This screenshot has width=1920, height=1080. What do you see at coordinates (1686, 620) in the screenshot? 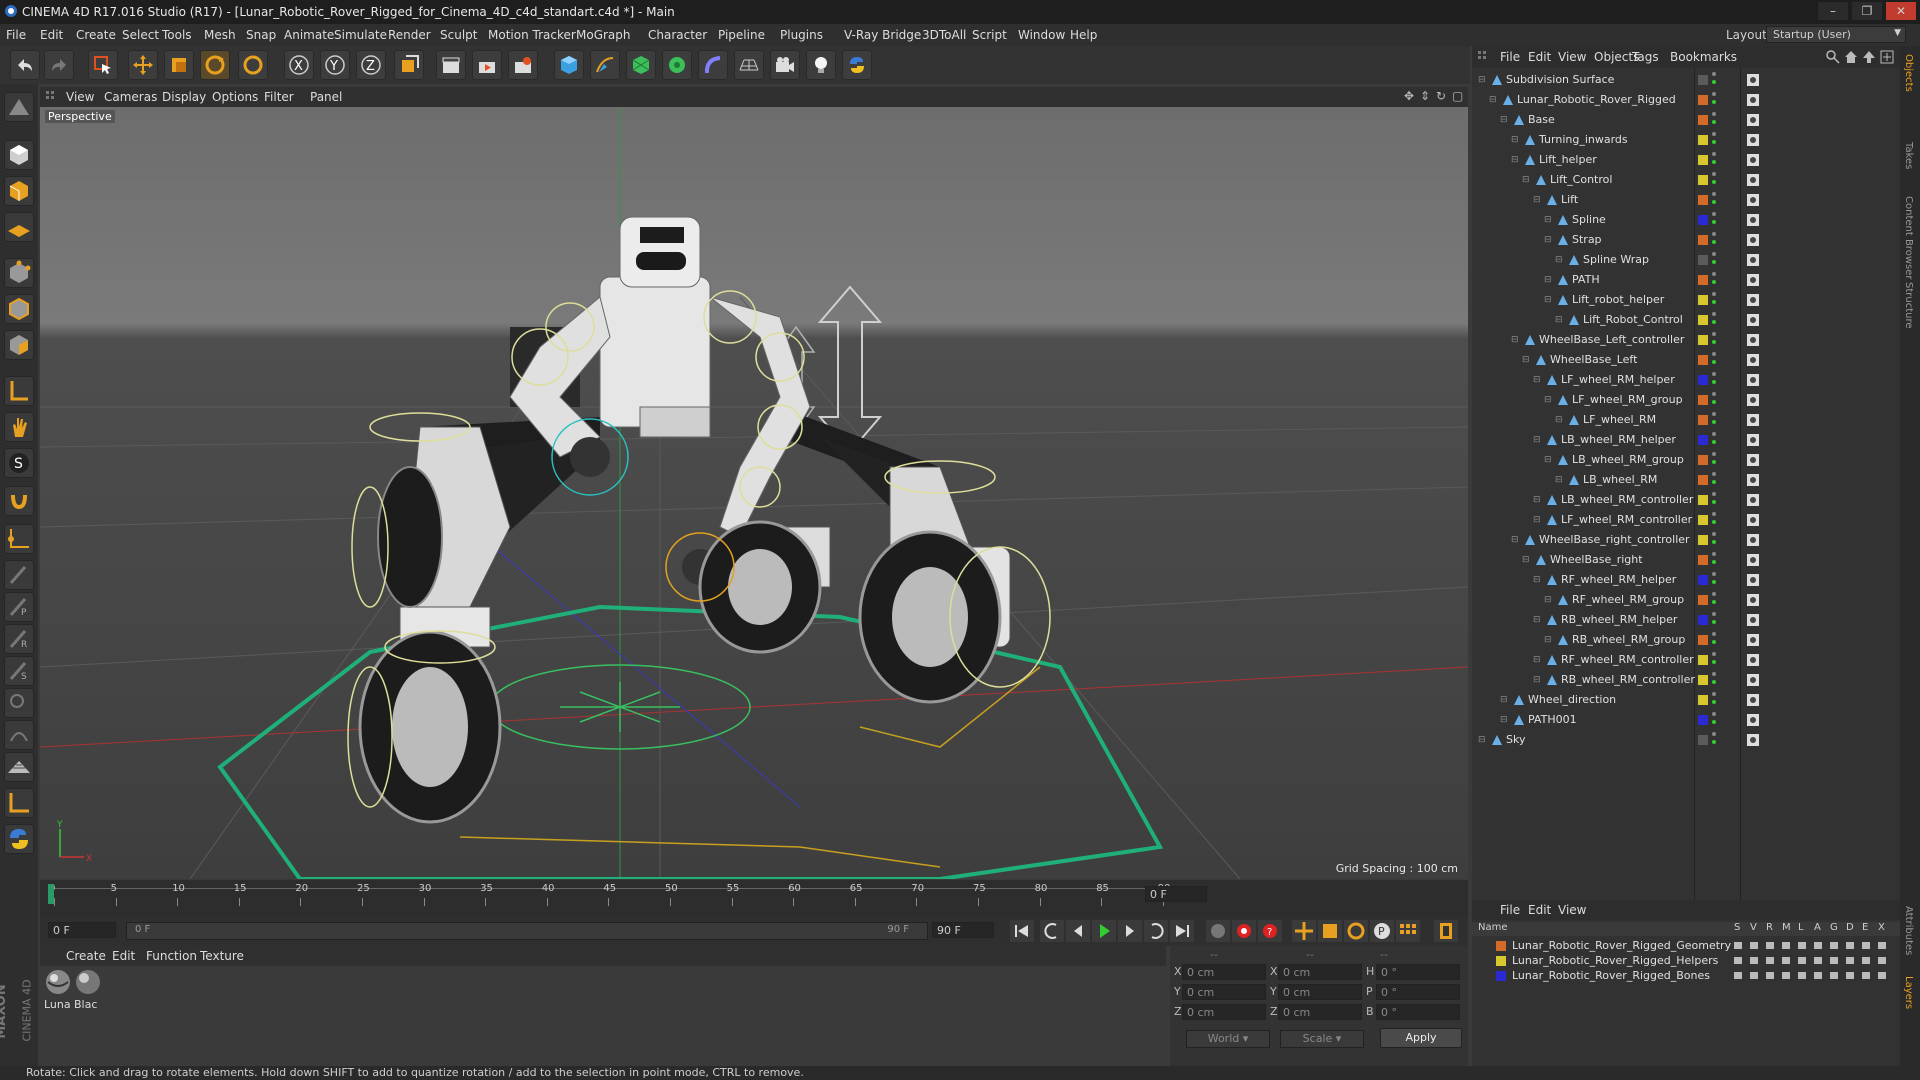
I see `object-row: ⊟ RB_wheel_RM_helper` at bounding box center [1686, 620].